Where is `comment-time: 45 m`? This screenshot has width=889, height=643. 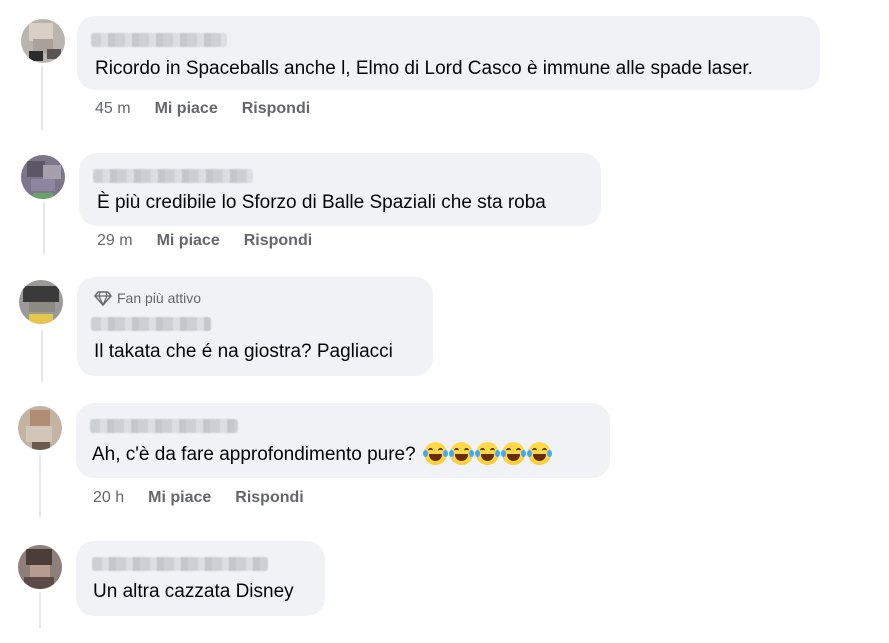
comment-time: 45 m is located at coordinates (113, 109).